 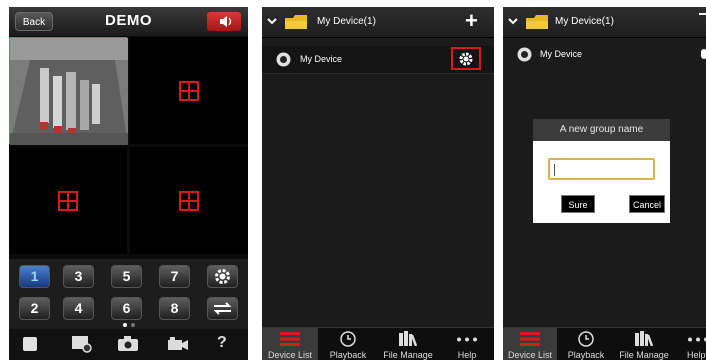 I want to click on group-name-input, so click(x=601, y=169).